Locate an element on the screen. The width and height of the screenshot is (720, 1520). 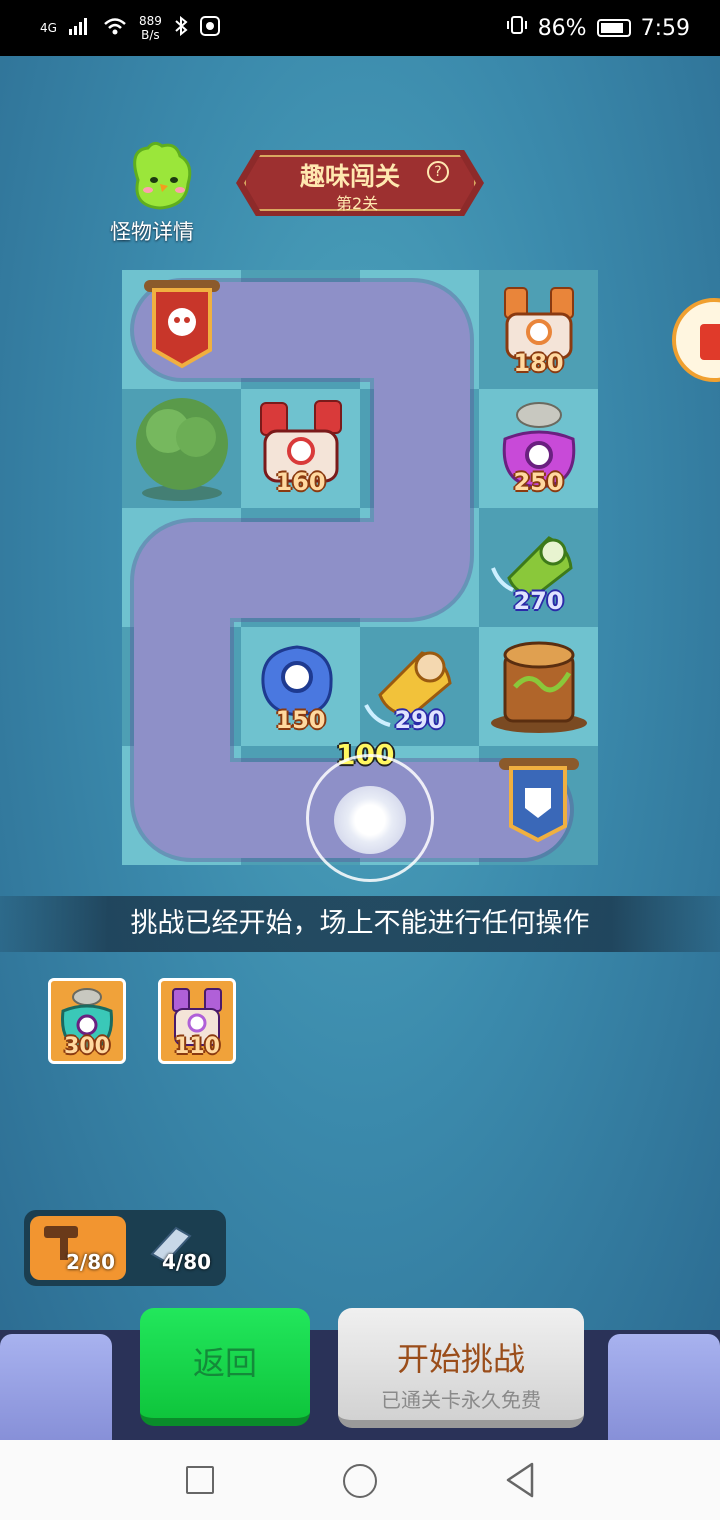
status-right: 86% 7:59 is located at coordinates (598, 28).